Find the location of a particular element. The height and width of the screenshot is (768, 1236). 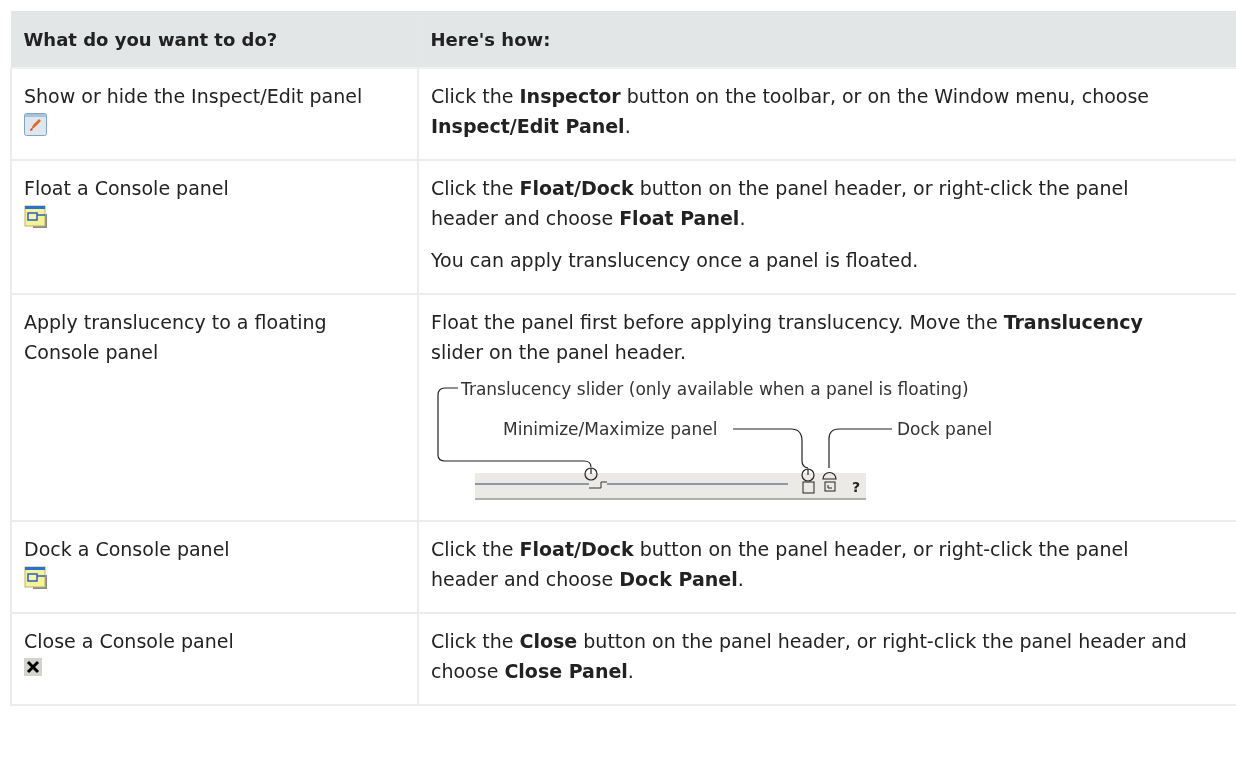

instruction-text: Click the Float/Dock button on the panel header, or right-click the panel header and choose Dock Panel. is located at coordinates (780, 564).